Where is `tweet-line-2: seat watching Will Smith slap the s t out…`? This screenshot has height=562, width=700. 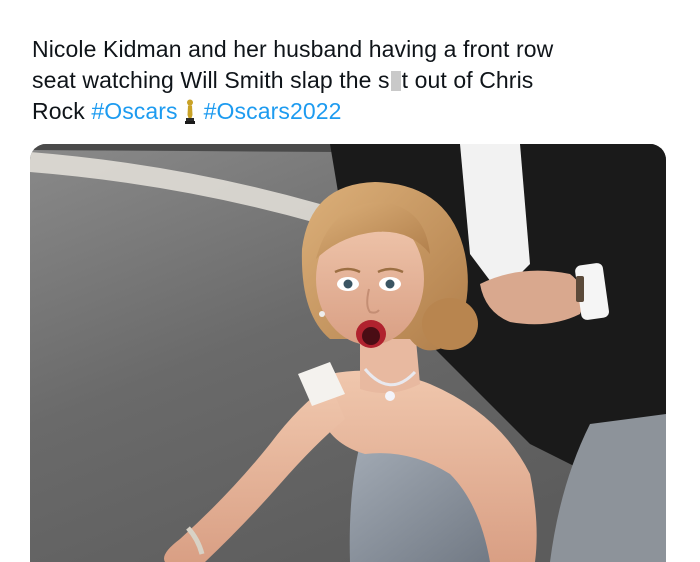 tweet-line-2: seat watching Will Smith slap the s t out… is located at coordinates (352, 80).